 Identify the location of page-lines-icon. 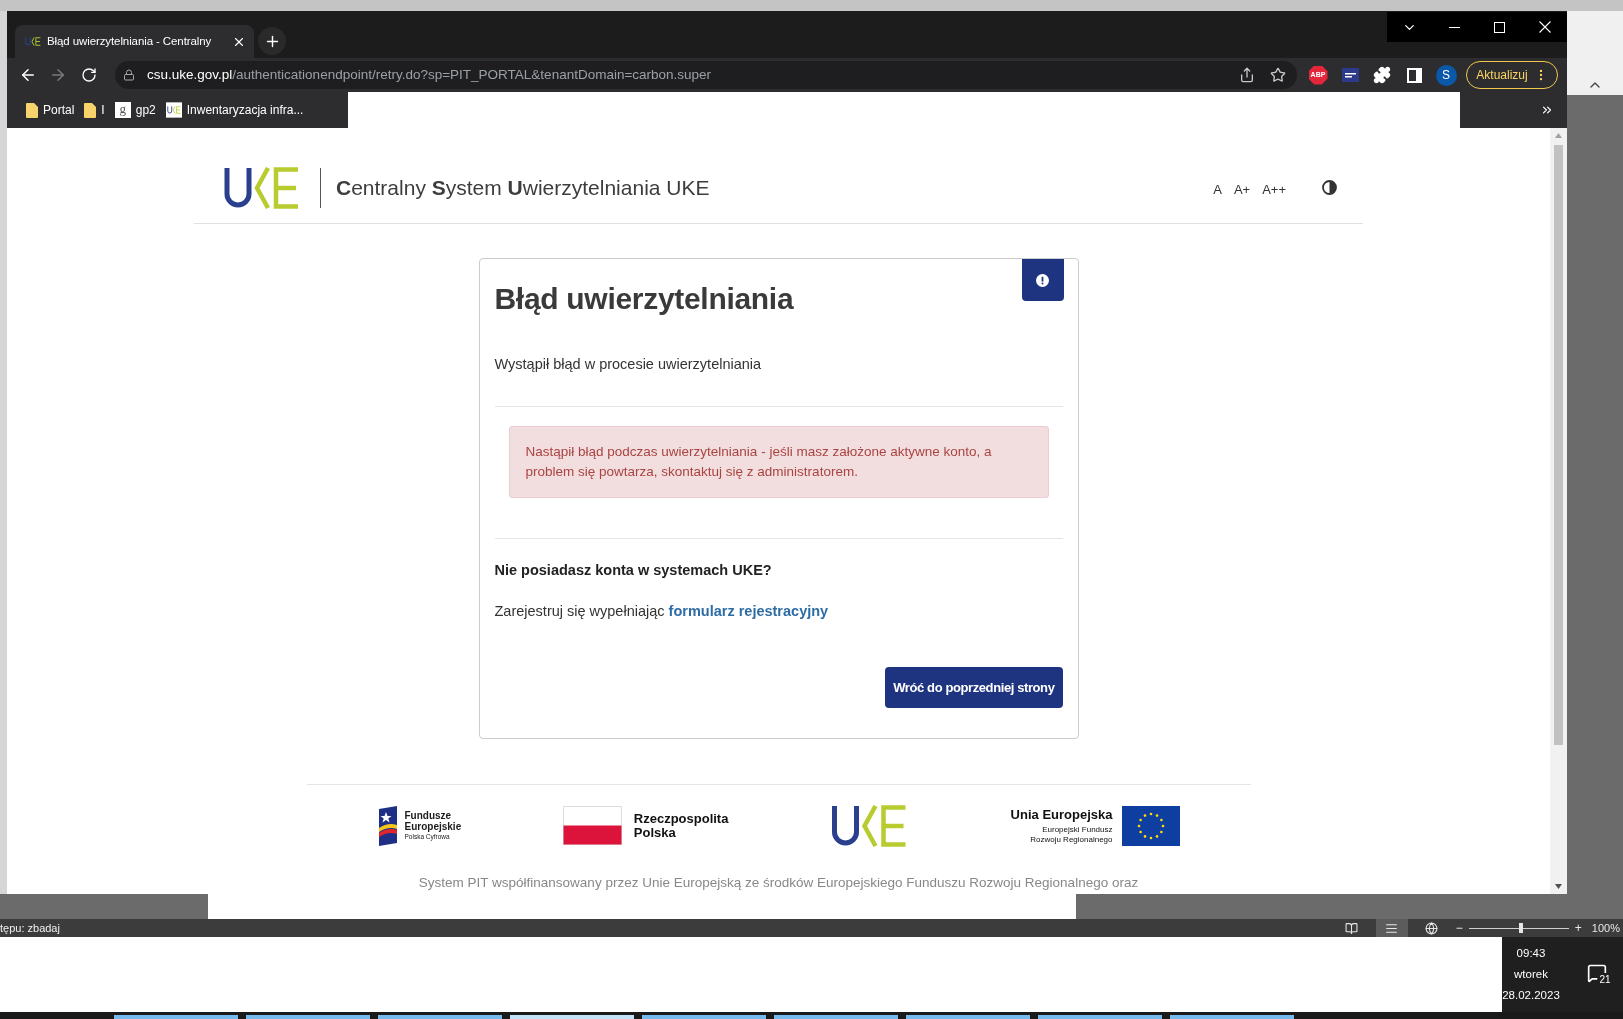
(1392, 928).